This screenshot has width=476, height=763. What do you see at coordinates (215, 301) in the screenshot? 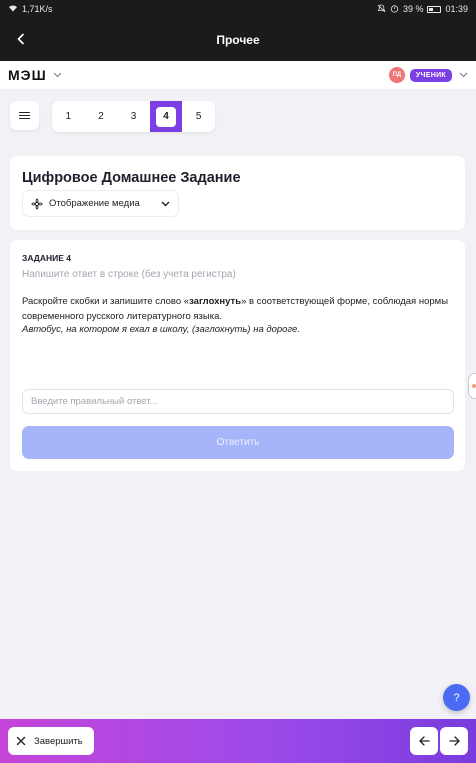
I see `target-word: заглохнуть` at bounding box center [215, 301].